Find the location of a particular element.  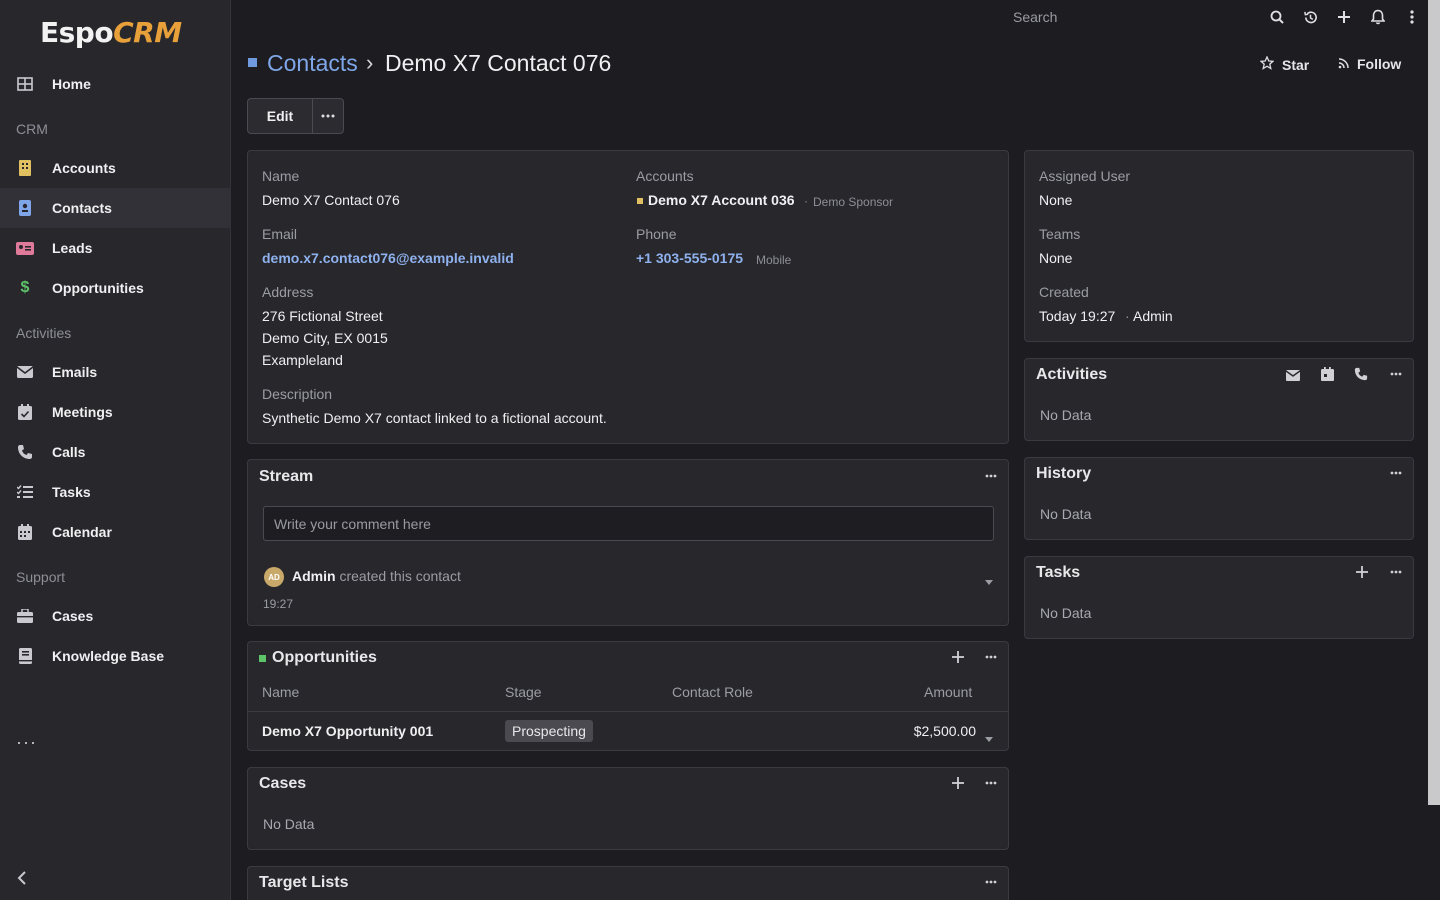

history-panel: History No Data is located at coordinates (1219, 498).